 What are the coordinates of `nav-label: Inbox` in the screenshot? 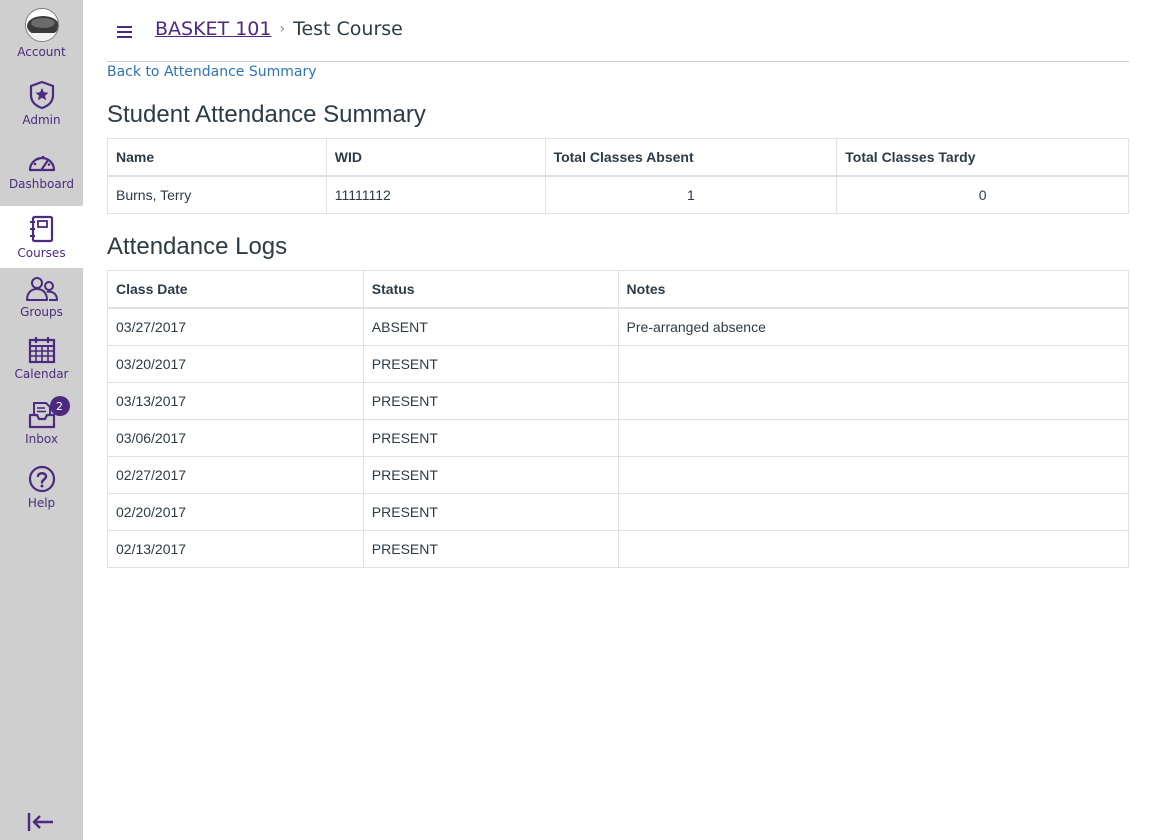 It's located at (41, 439).